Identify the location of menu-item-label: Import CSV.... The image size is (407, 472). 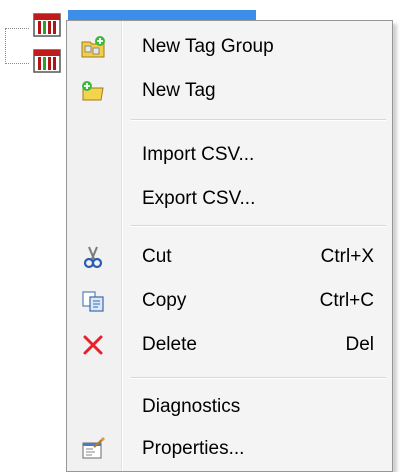
(198, 154).